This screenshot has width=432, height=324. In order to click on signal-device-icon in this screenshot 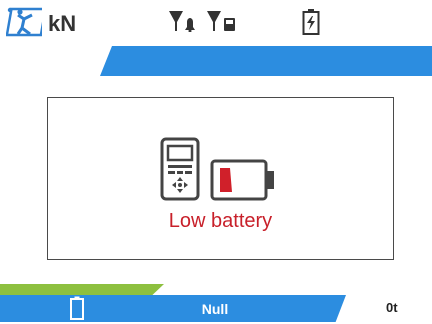, I will do `click(221, 23)`.